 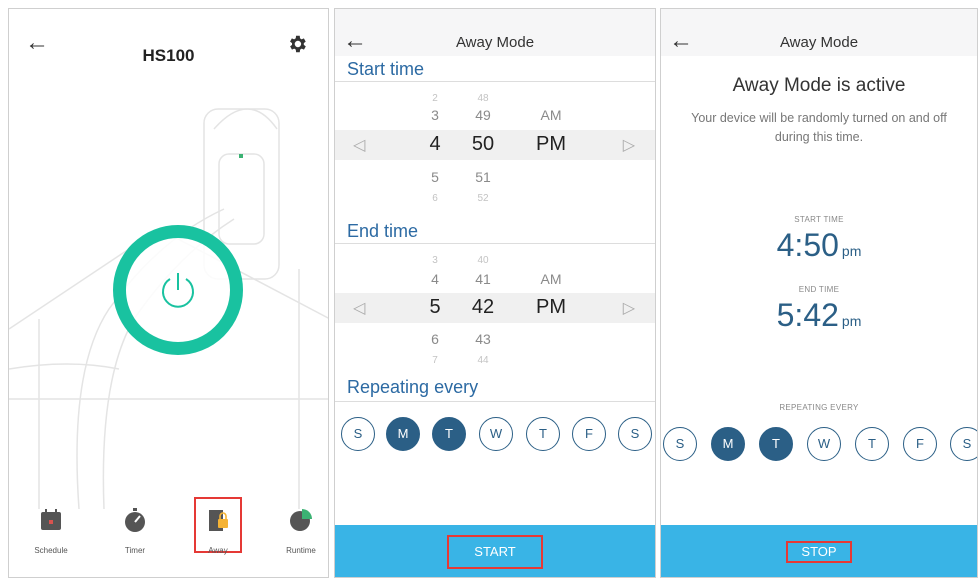 What do you see at coordinates (483, 279) in the screenshot?
I see `minute-option: 41` at bounding box center [483, 279].